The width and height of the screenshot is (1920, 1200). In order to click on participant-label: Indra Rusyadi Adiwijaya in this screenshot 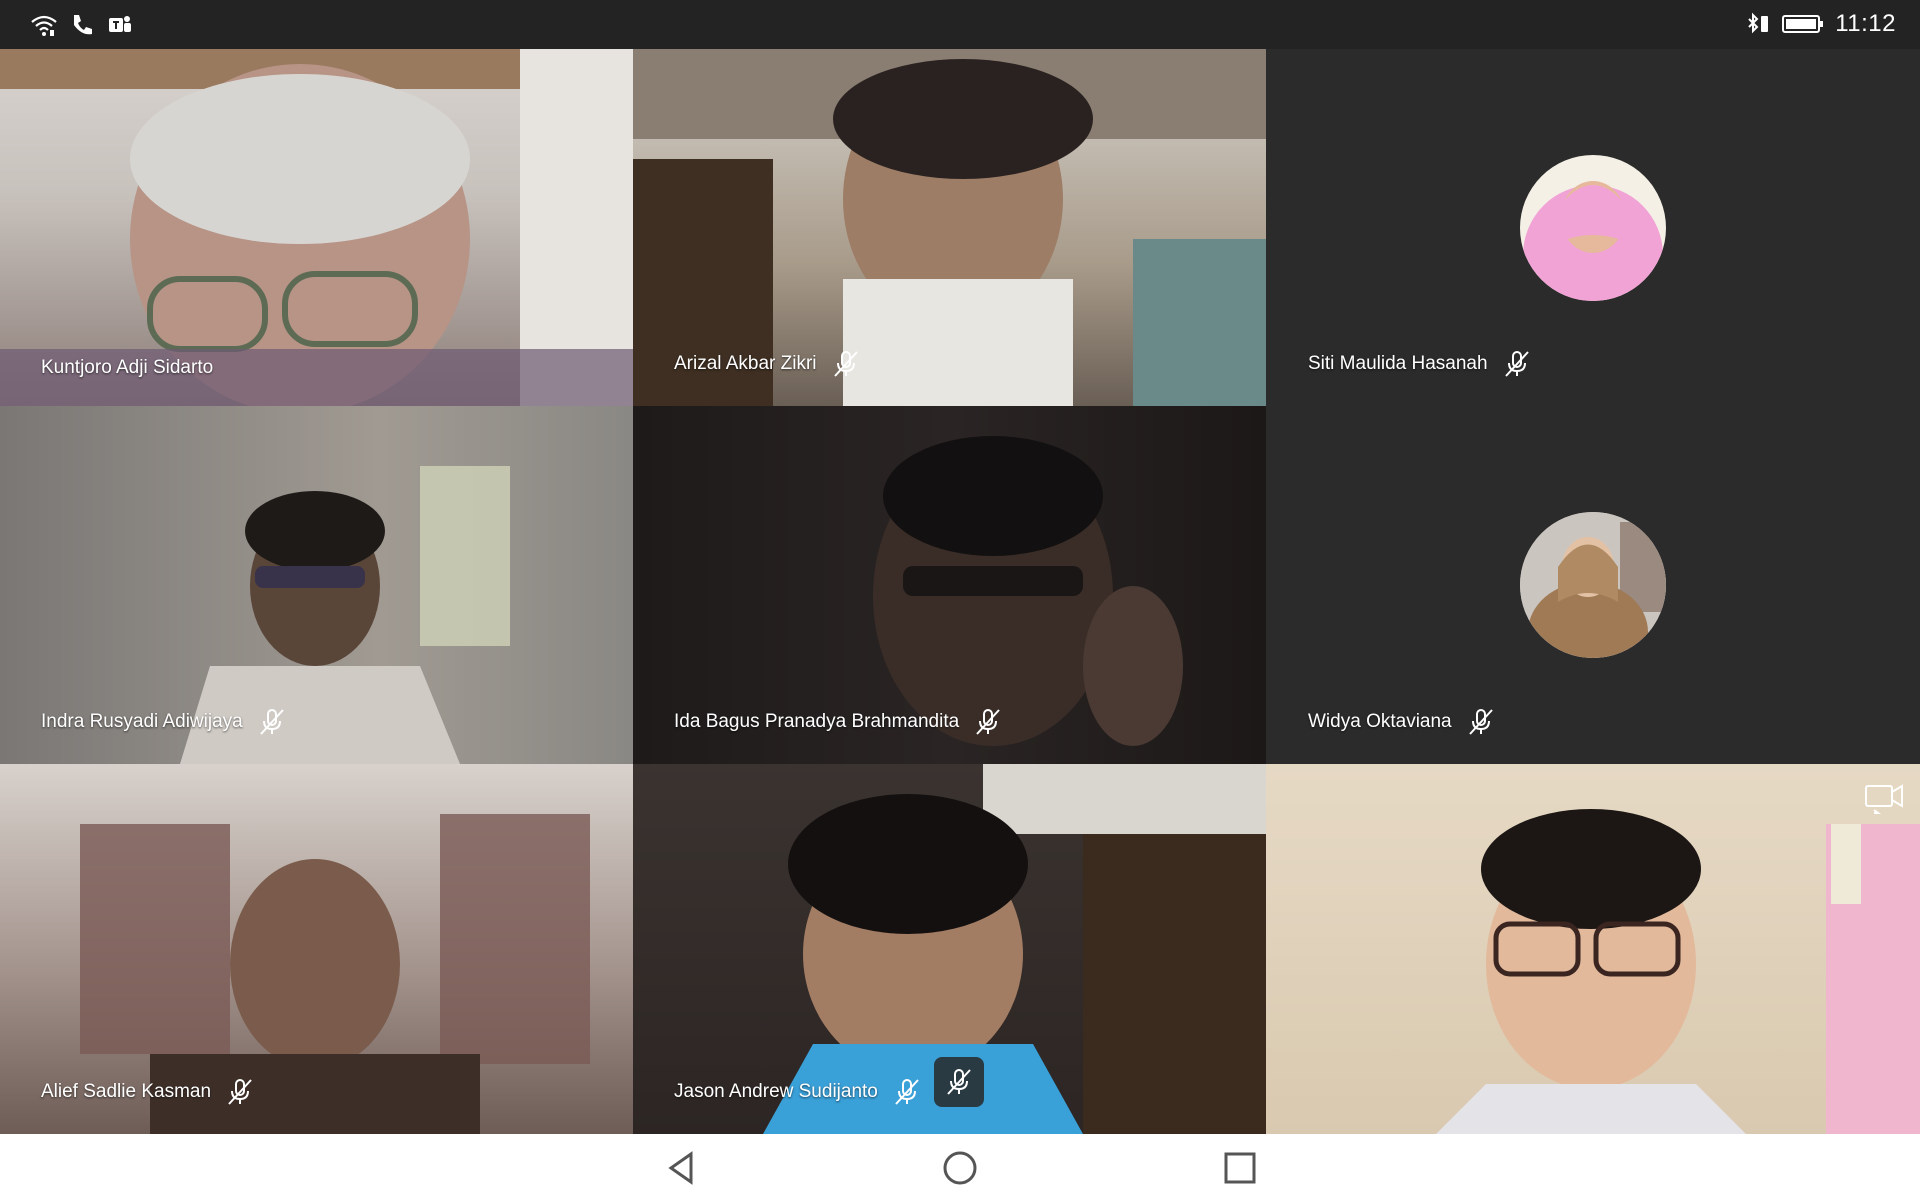, I will do `click(164, 722)`.